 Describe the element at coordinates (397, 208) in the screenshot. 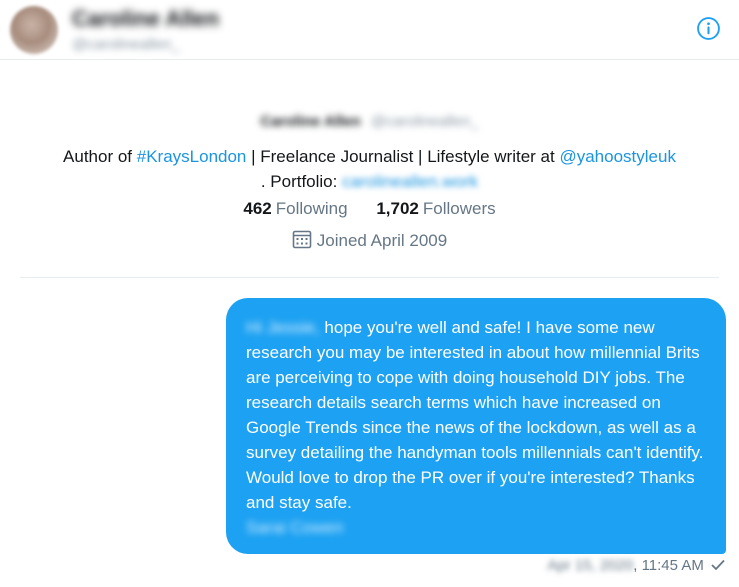

I see `followers-count: 1,702` at that location.